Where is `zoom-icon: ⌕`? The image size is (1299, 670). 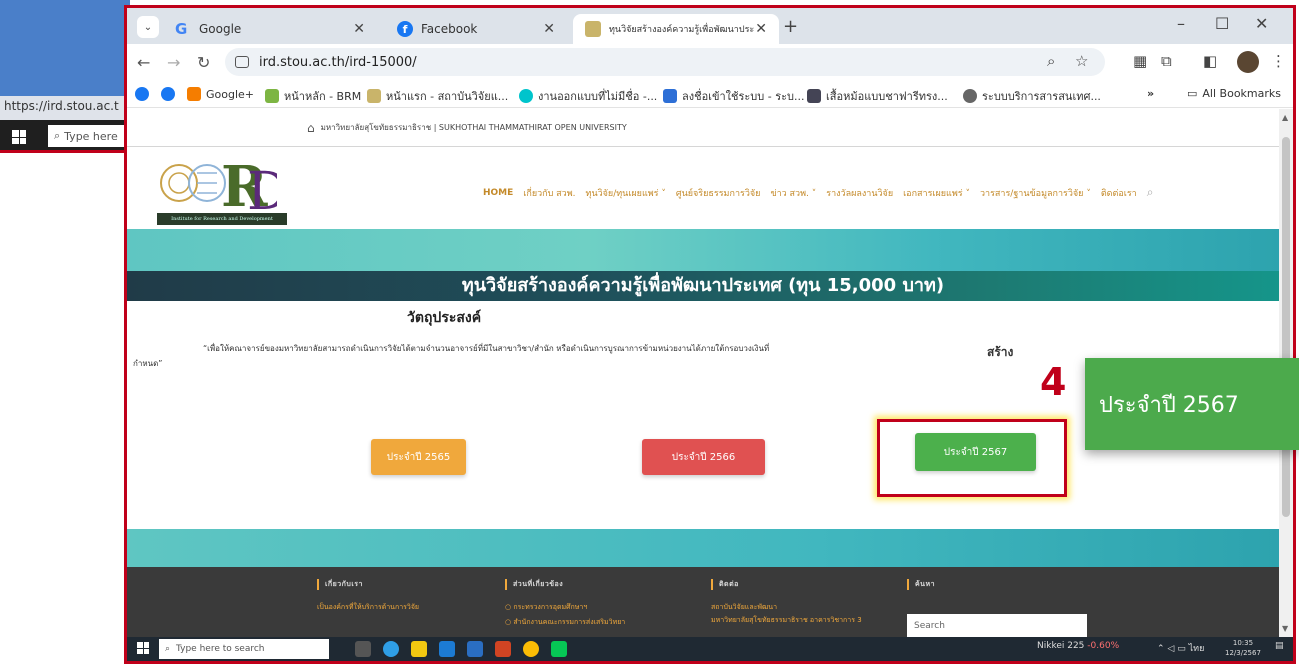
zoom-icon: ⌕ is located at coordinates (1051, 61).